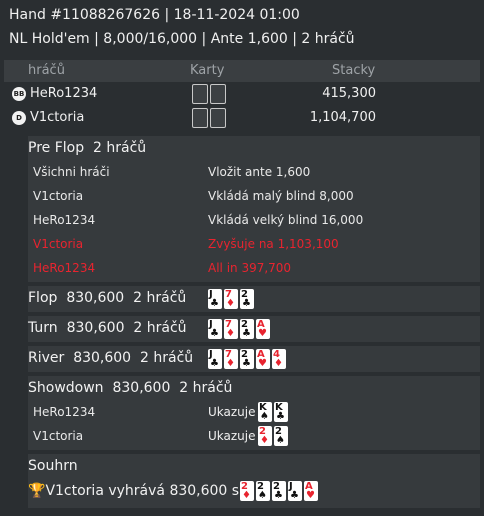 The image size is (484, 516). What do you see at coordinates (43, 298) in the screenshot?
I see `flop-label: Flop` at bounding box center [43, 298].